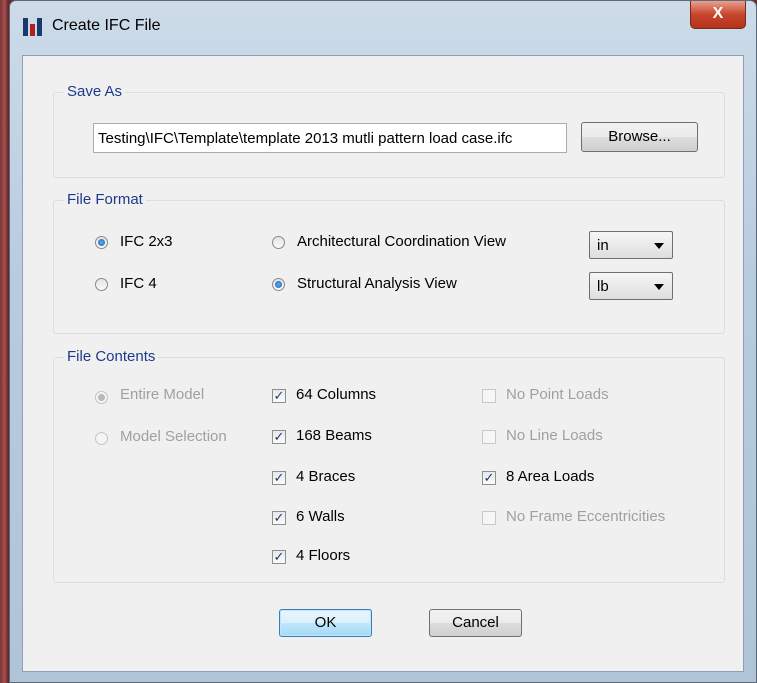  Describe the element at coordinates (101, 284) in the screenshot. I see `ifc-4-radio` at that location.